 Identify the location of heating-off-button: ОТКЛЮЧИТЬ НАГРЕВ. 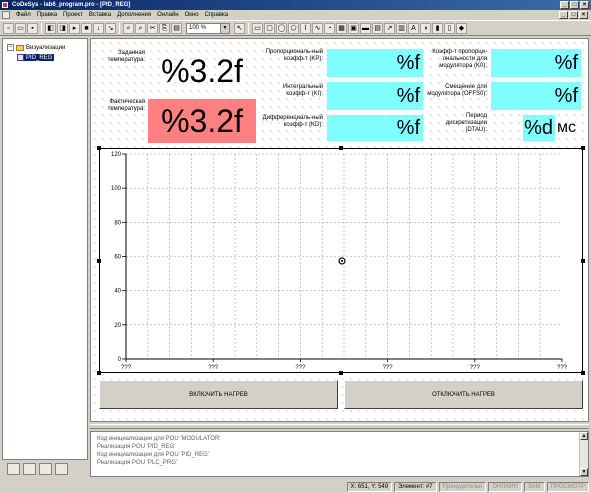
(463, 394).